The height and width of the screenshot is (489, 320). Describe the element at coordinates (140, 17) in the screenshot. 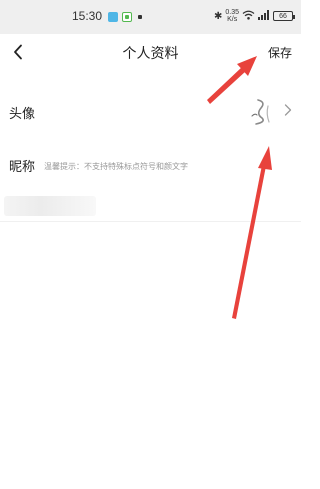

I see `notification-dot-icon` at that location.